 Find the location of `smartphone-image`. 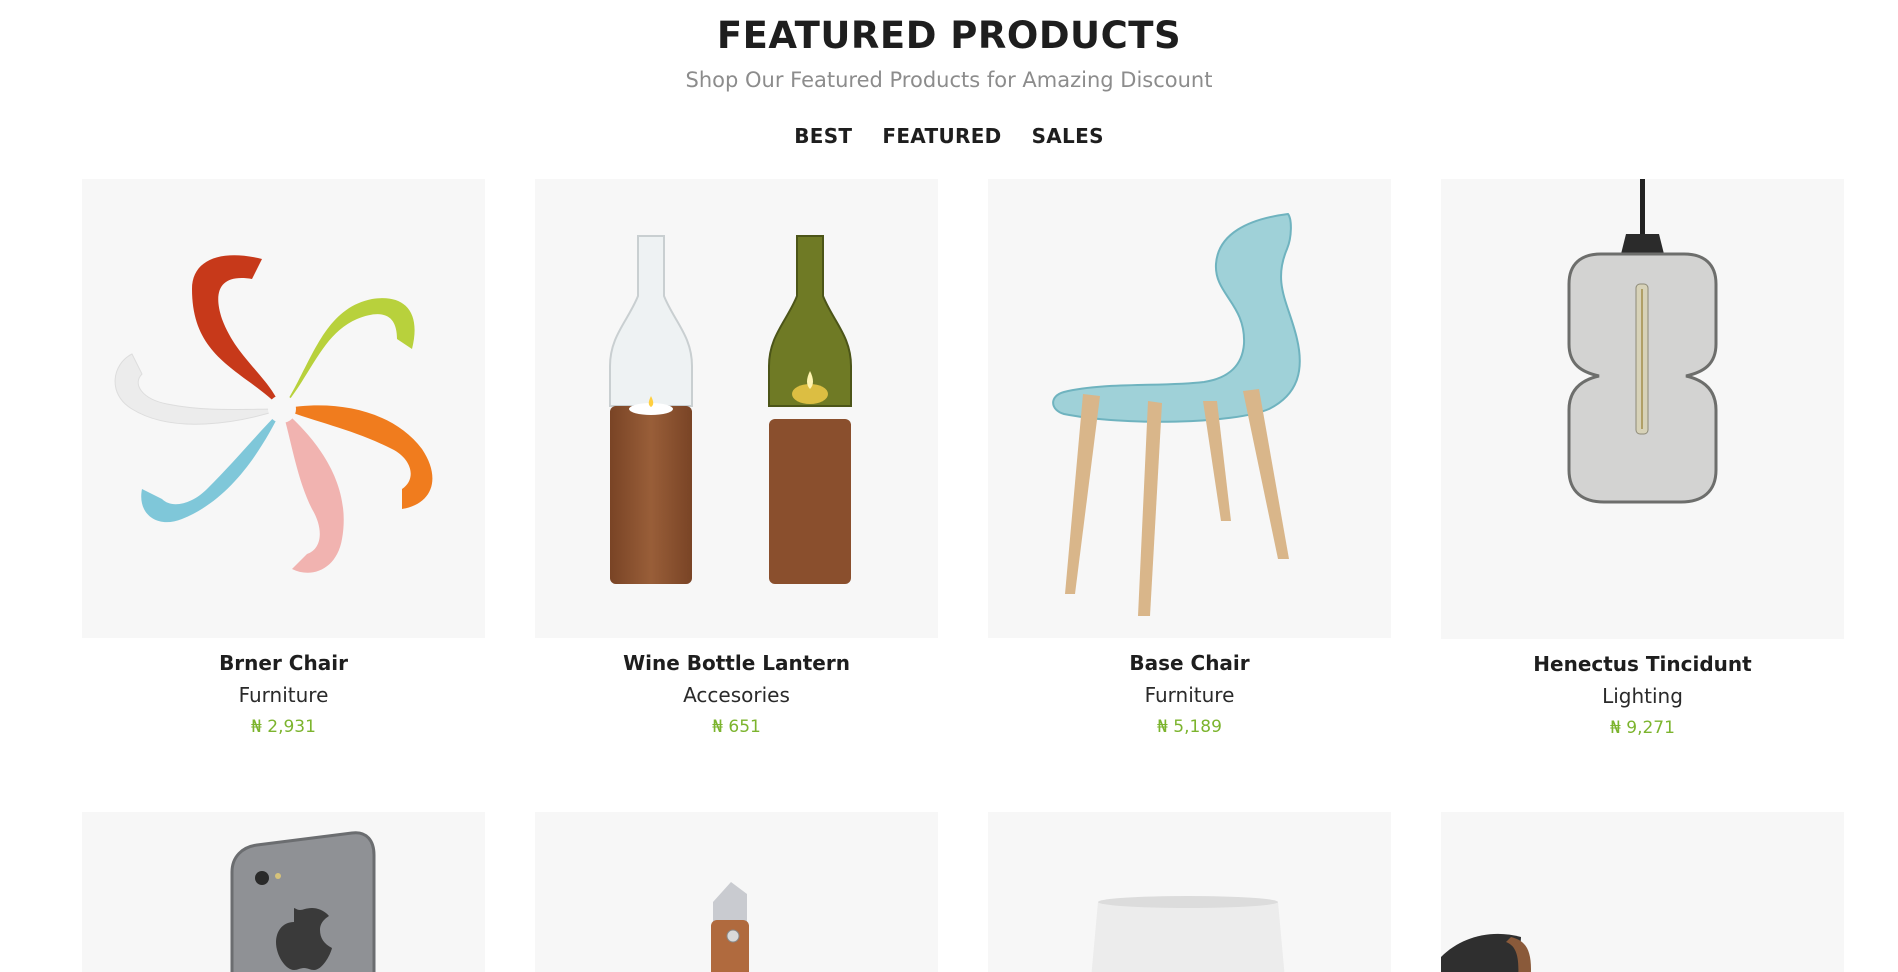

smartphone-image is located at coordinates (283, 892).